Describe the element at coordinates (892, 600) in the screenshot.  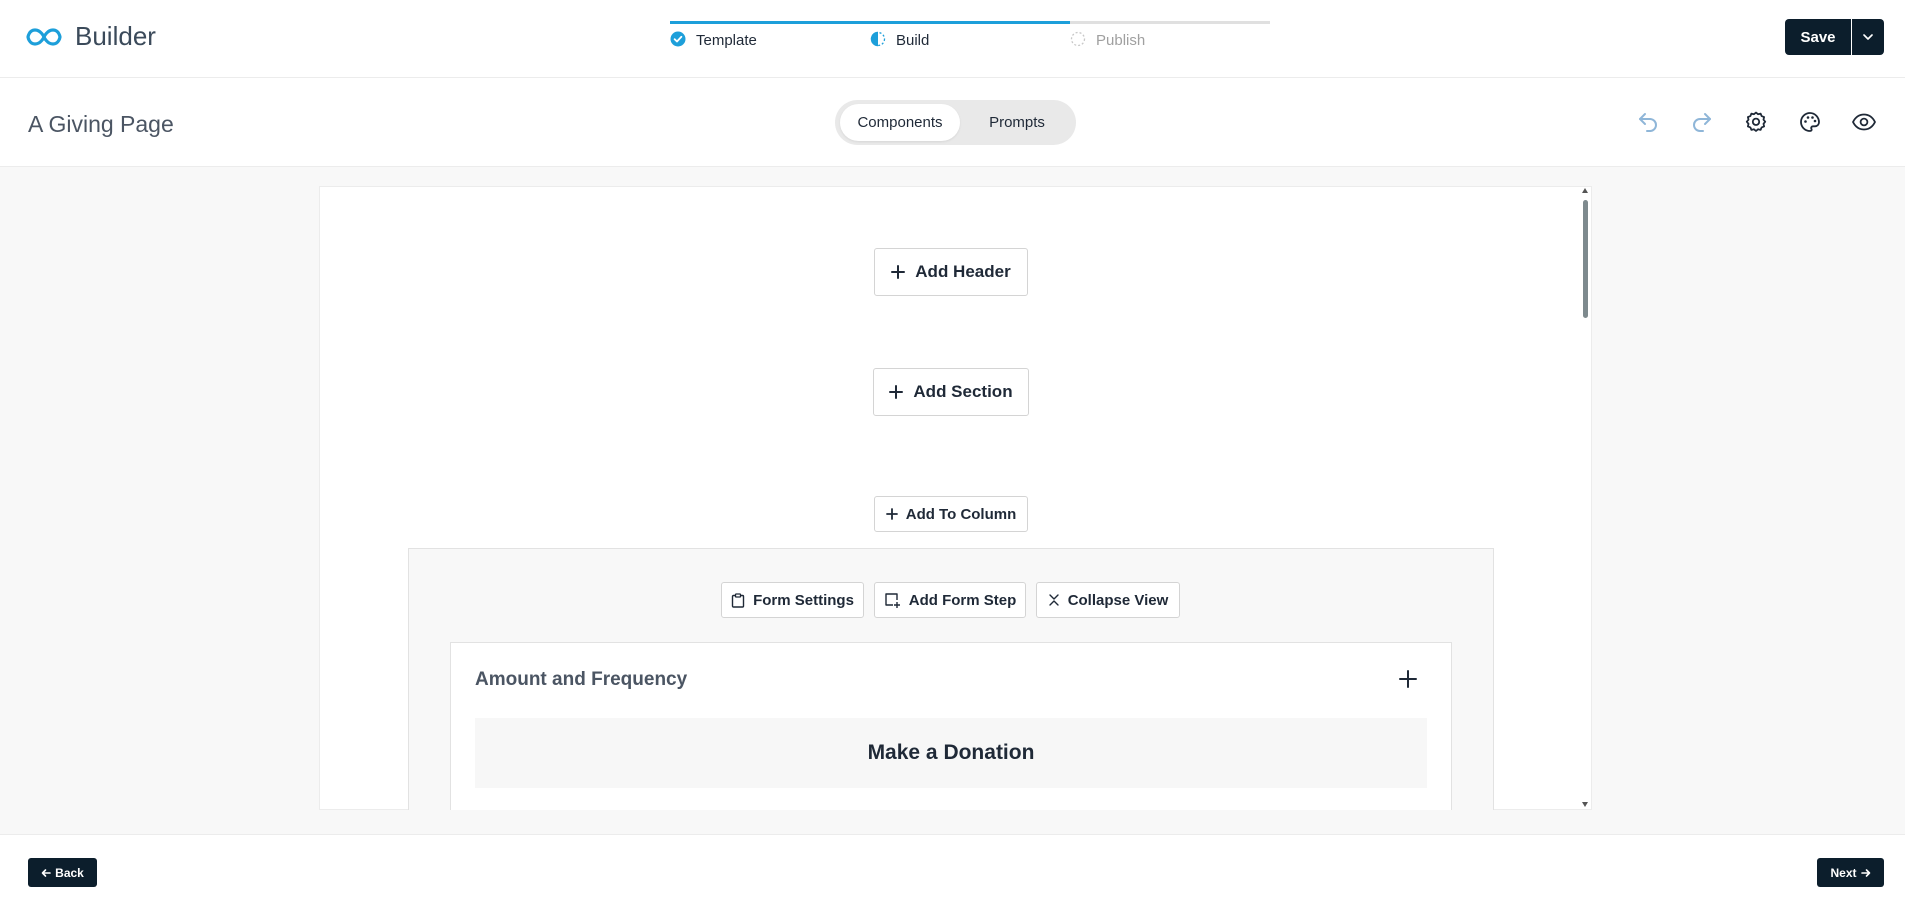
I see `add-step-icon` at that location.